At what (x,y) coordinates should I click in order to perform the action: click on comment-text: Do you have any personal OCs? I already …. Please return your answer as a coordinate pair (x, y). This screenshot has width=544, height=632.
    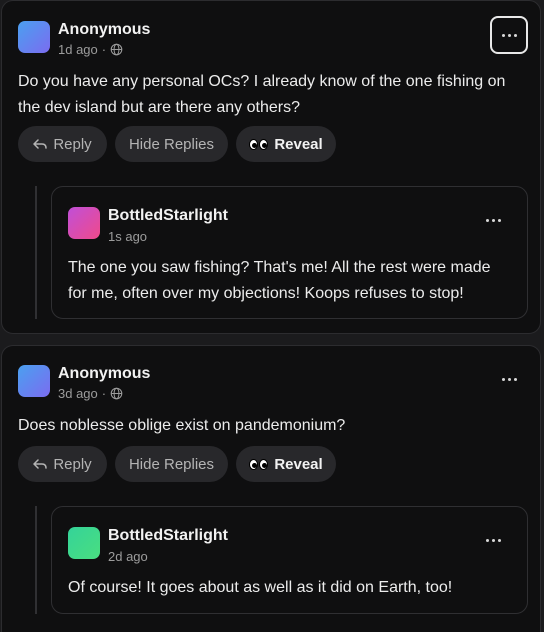
    Looking at the image, I should click on (262, 94).